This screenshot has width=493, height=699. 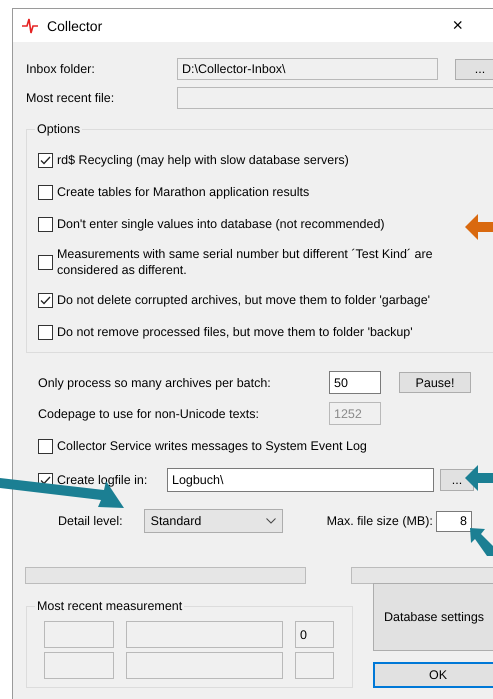 I want to click on measurement-field: 0, so click(x=314, y=634).